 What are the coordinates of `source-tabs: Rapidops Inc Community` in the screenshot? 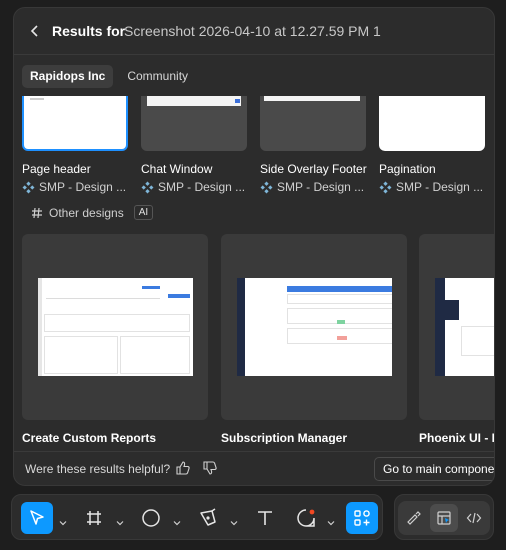 It's located at (109, 76).